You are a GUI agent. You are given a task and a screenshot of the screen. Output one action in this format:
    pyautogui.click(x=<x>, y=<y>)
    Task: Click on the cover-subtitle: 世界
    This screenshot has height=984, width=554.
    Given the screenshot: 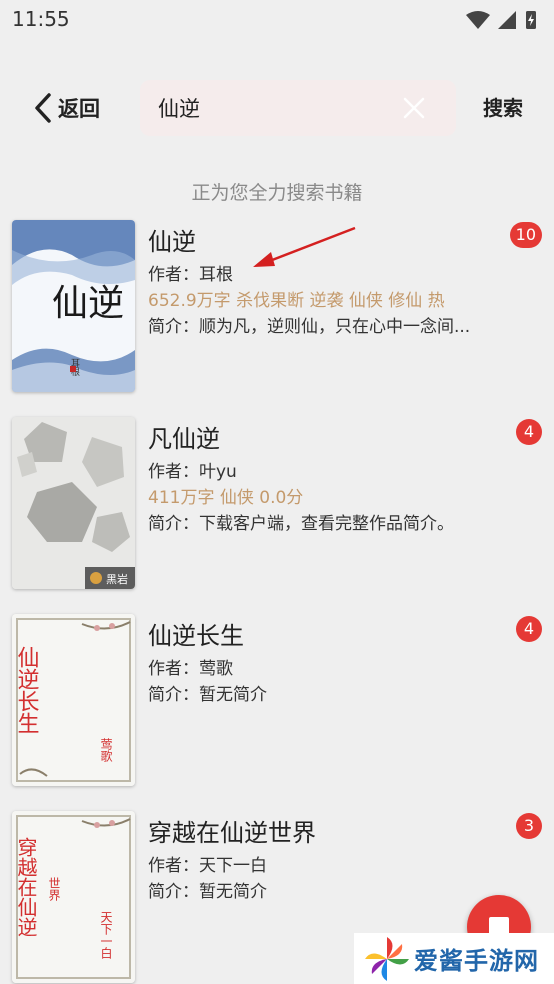 What is the action you would take?
    pyautogui.click(x=54, y=889)
    